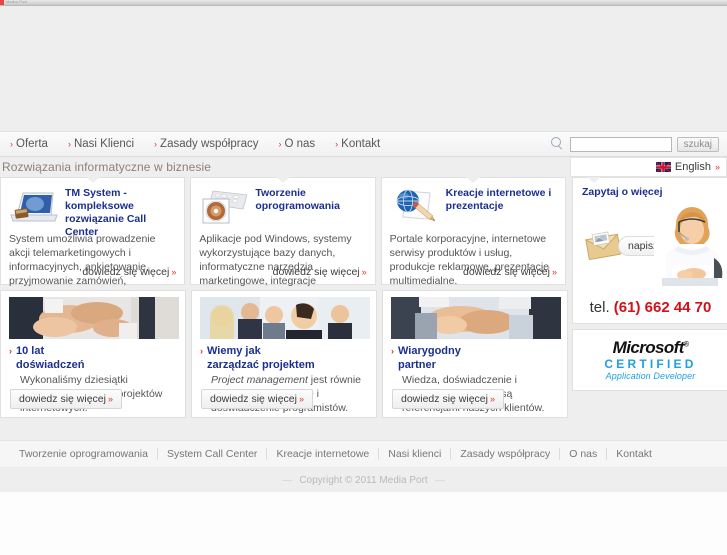 This screenshot has height=555, width=727. Describe the element at coordinates (692, 167) in the screenshot. I see `language-label: English` at that location.